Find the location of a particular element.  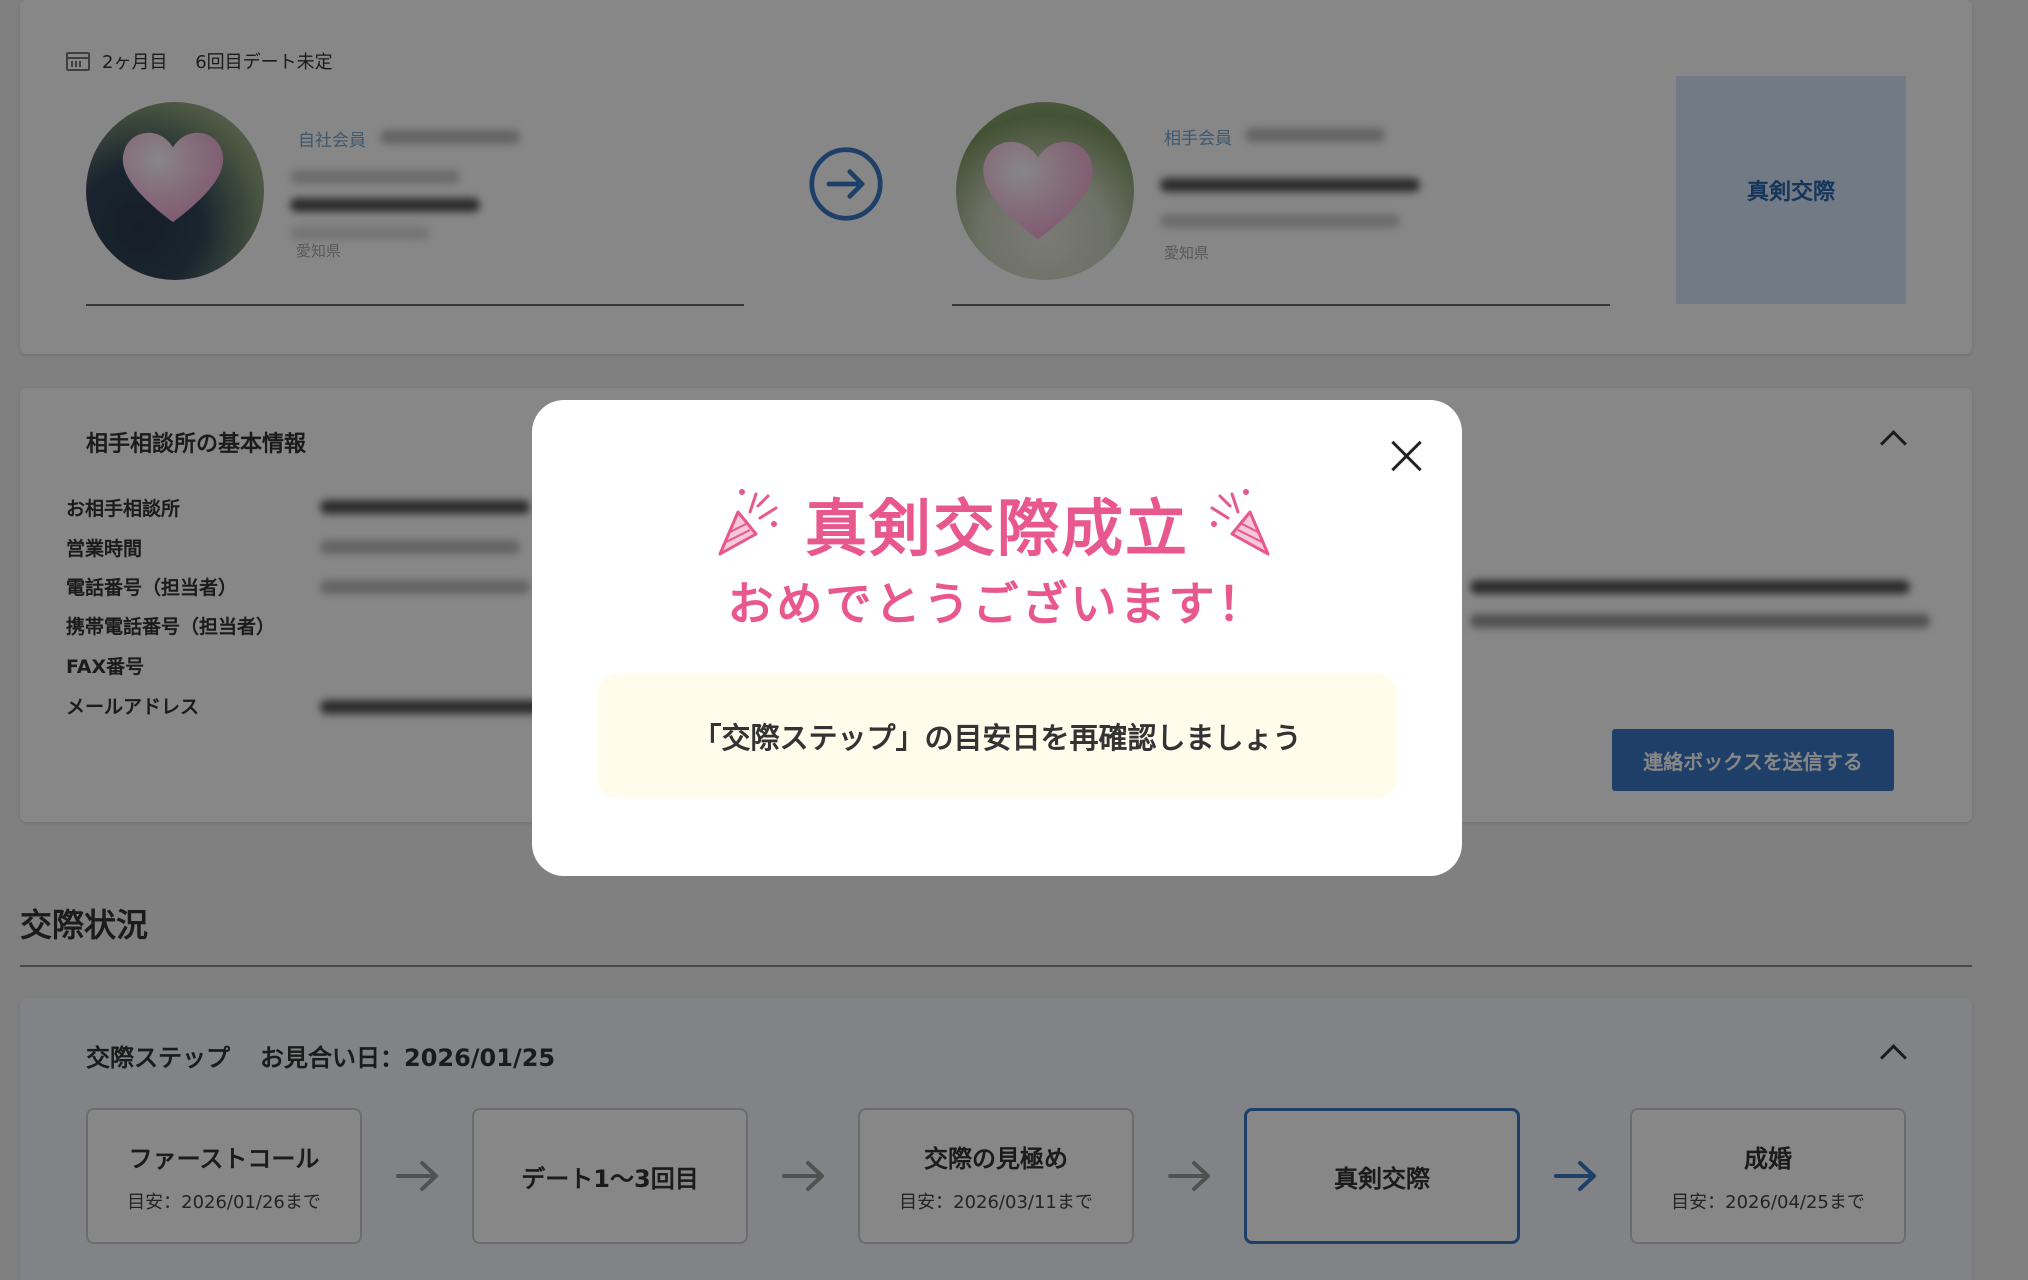

modal-title: 真剣交際成立 is located at coordinates (996, 528).